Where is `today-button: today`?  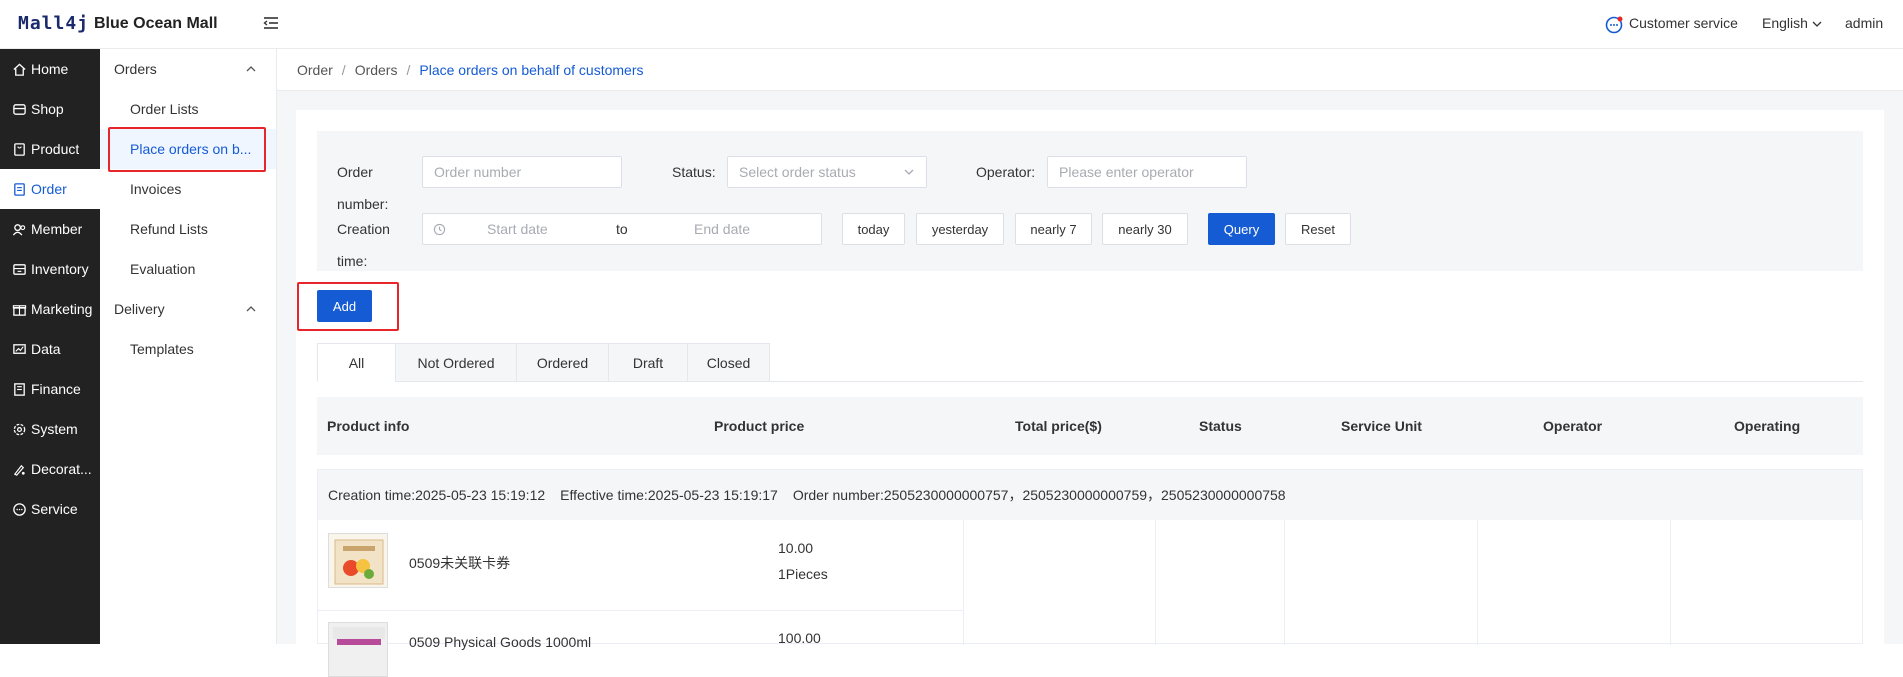 today-button: today is located at coordinates (873, 229).